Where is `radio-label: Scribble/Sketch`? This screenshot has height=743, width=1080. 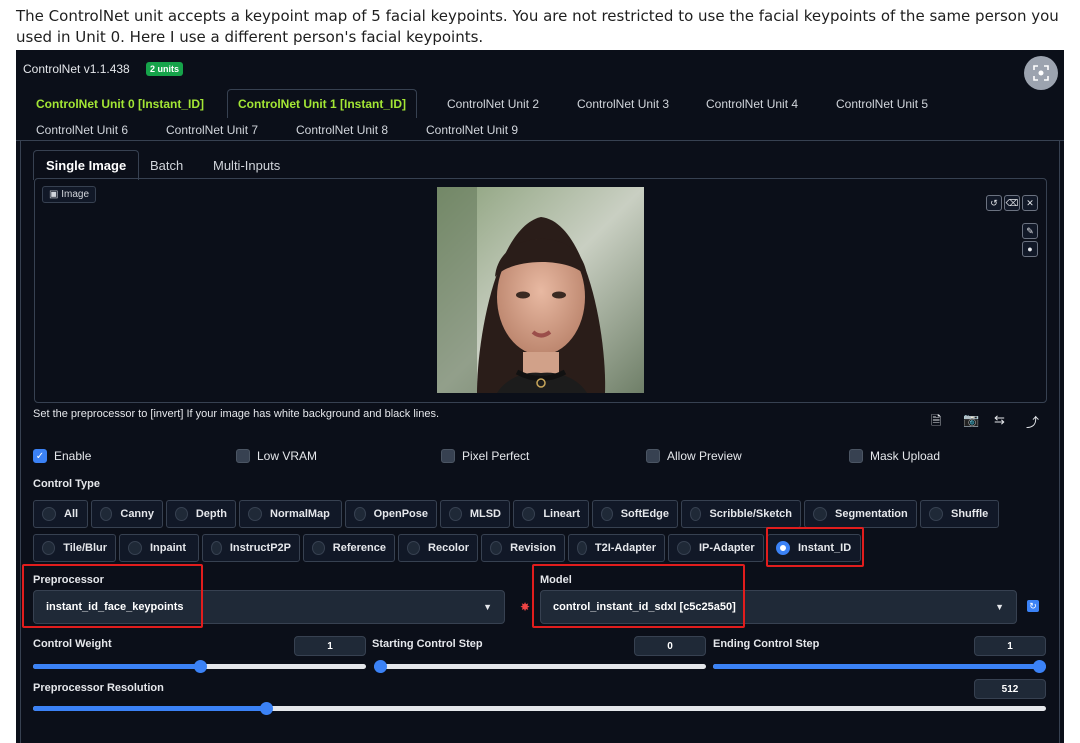 radio-label: Scribble/Sketch is located at coordinates (750, 514).